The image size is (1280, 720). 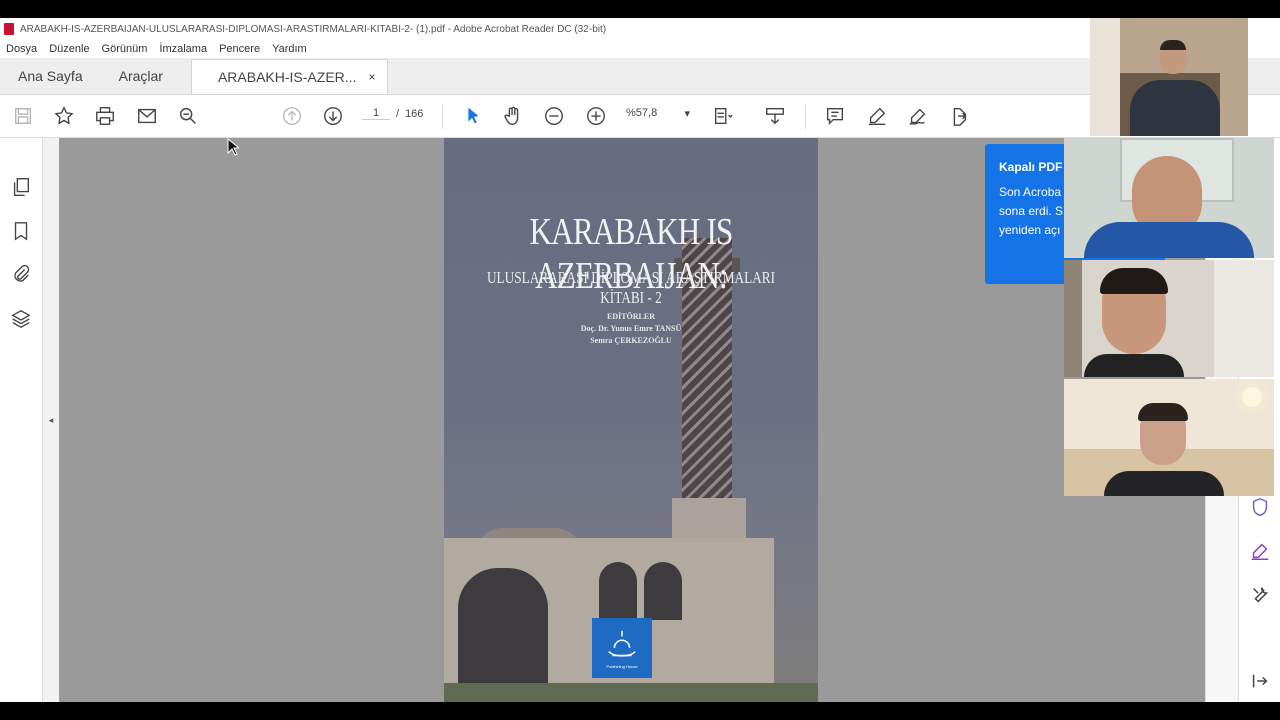 What do you see at coordinates (292, 116) in the screenshot?
I see `page-up-icon` at bounding box center [292, 116].